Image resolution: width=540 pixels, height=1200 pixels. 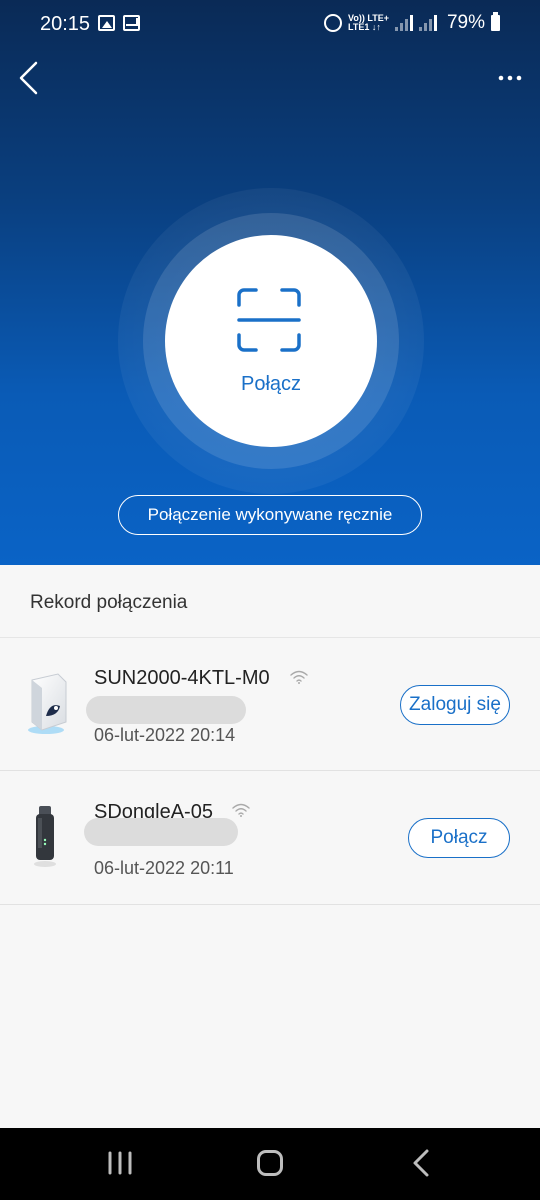 What do you see at coordinates (182, 678) in the screenshot?
I see `device-name: SUN2000-4KTL-M0` at bounding box center [182, 678].